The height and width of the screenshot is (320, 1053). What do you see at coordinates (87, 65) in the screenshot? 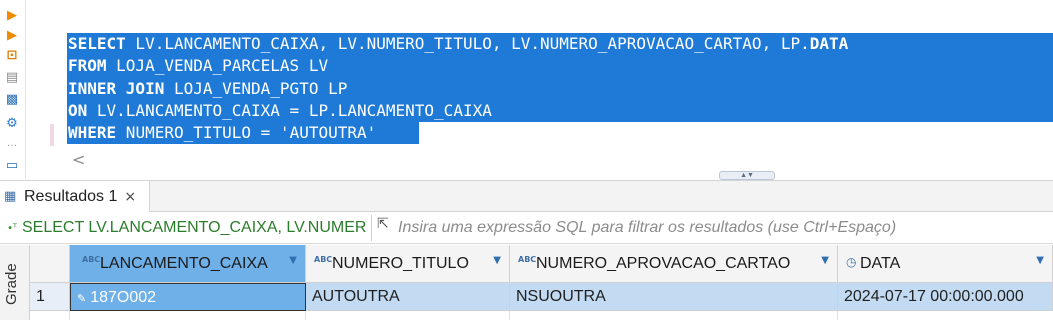
I see `sql-keyword: FROM` at bounding box center [87, 65].